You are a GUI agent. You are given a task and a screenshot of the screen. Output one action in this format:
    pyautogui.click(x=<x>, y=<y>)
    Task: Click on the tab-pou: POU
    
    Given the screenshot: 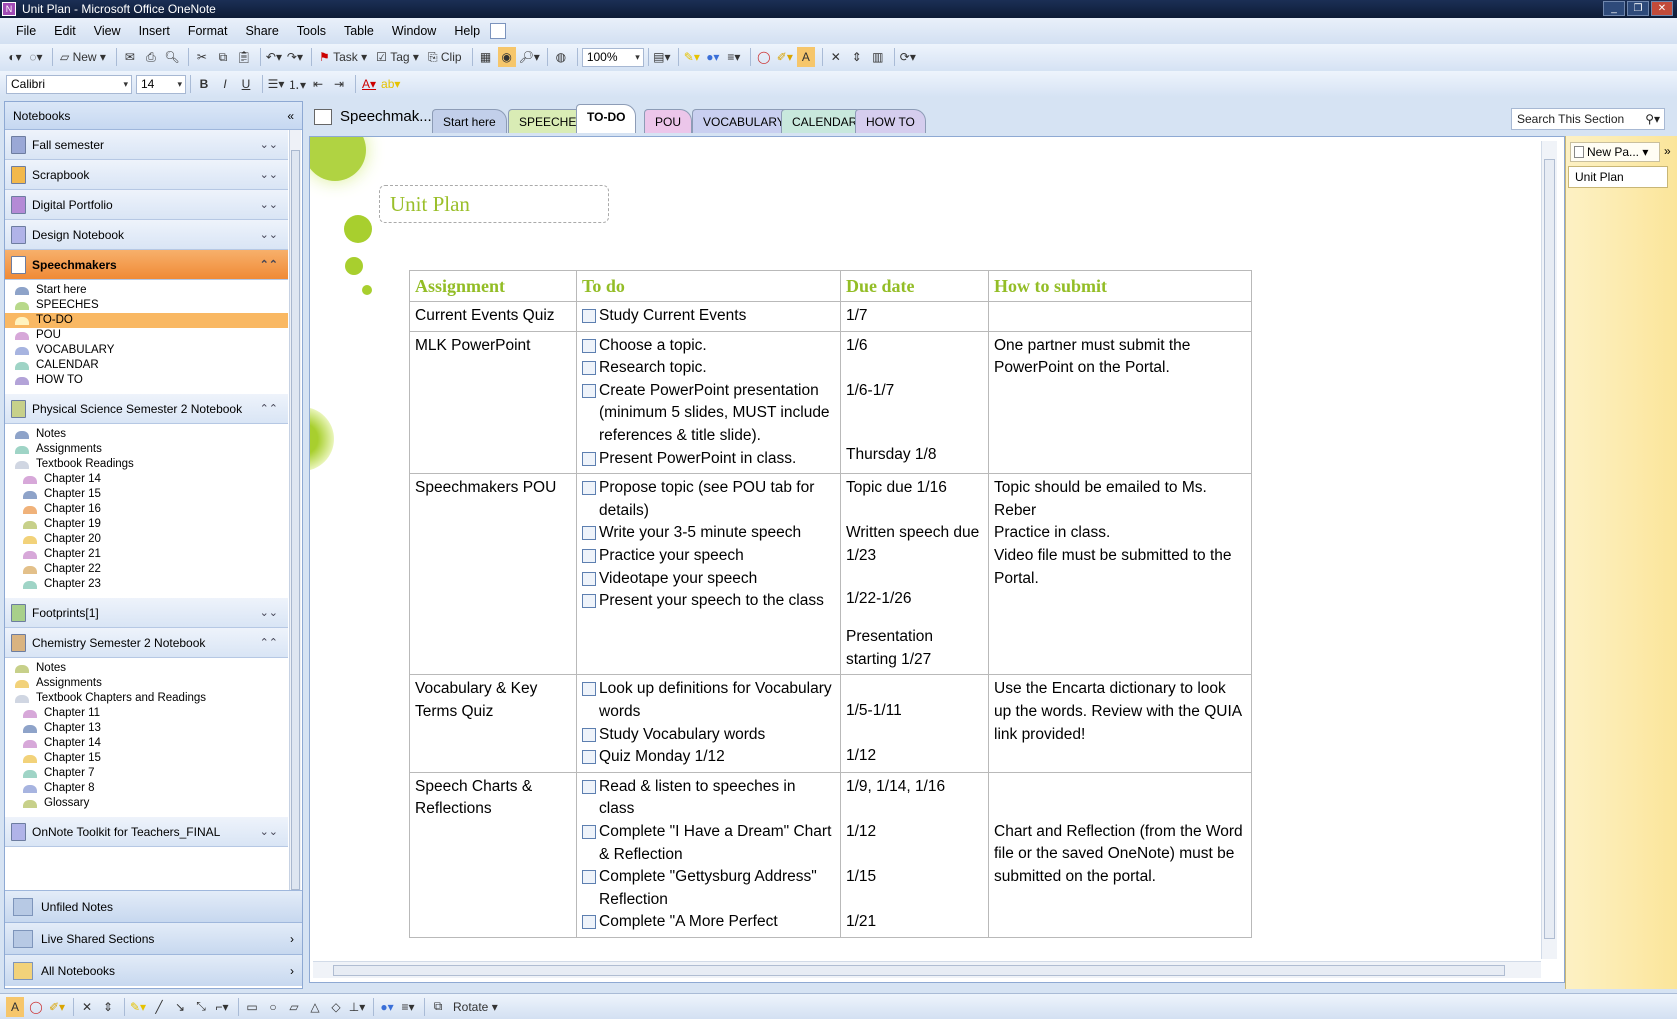 What is the action you would take?
    pyautogui.click(x=668, y=121)
    